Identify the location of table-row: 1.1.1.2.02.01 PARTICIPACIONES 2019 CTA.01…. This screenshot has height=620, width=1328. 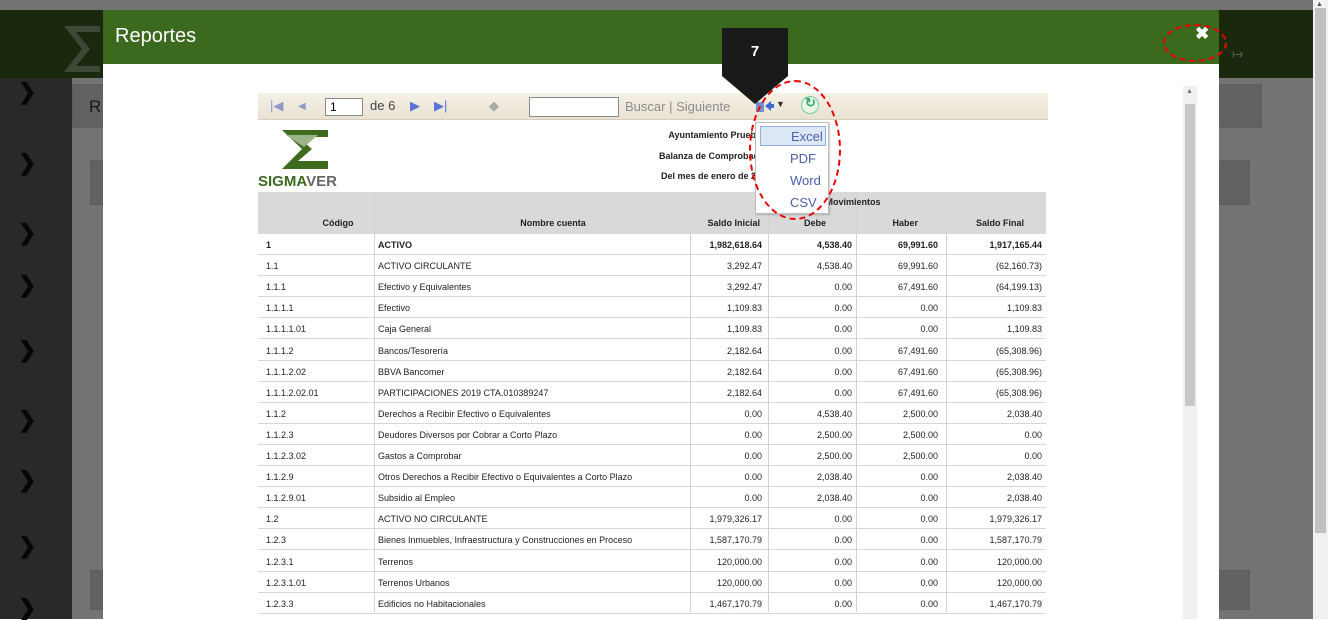
(652, 392).